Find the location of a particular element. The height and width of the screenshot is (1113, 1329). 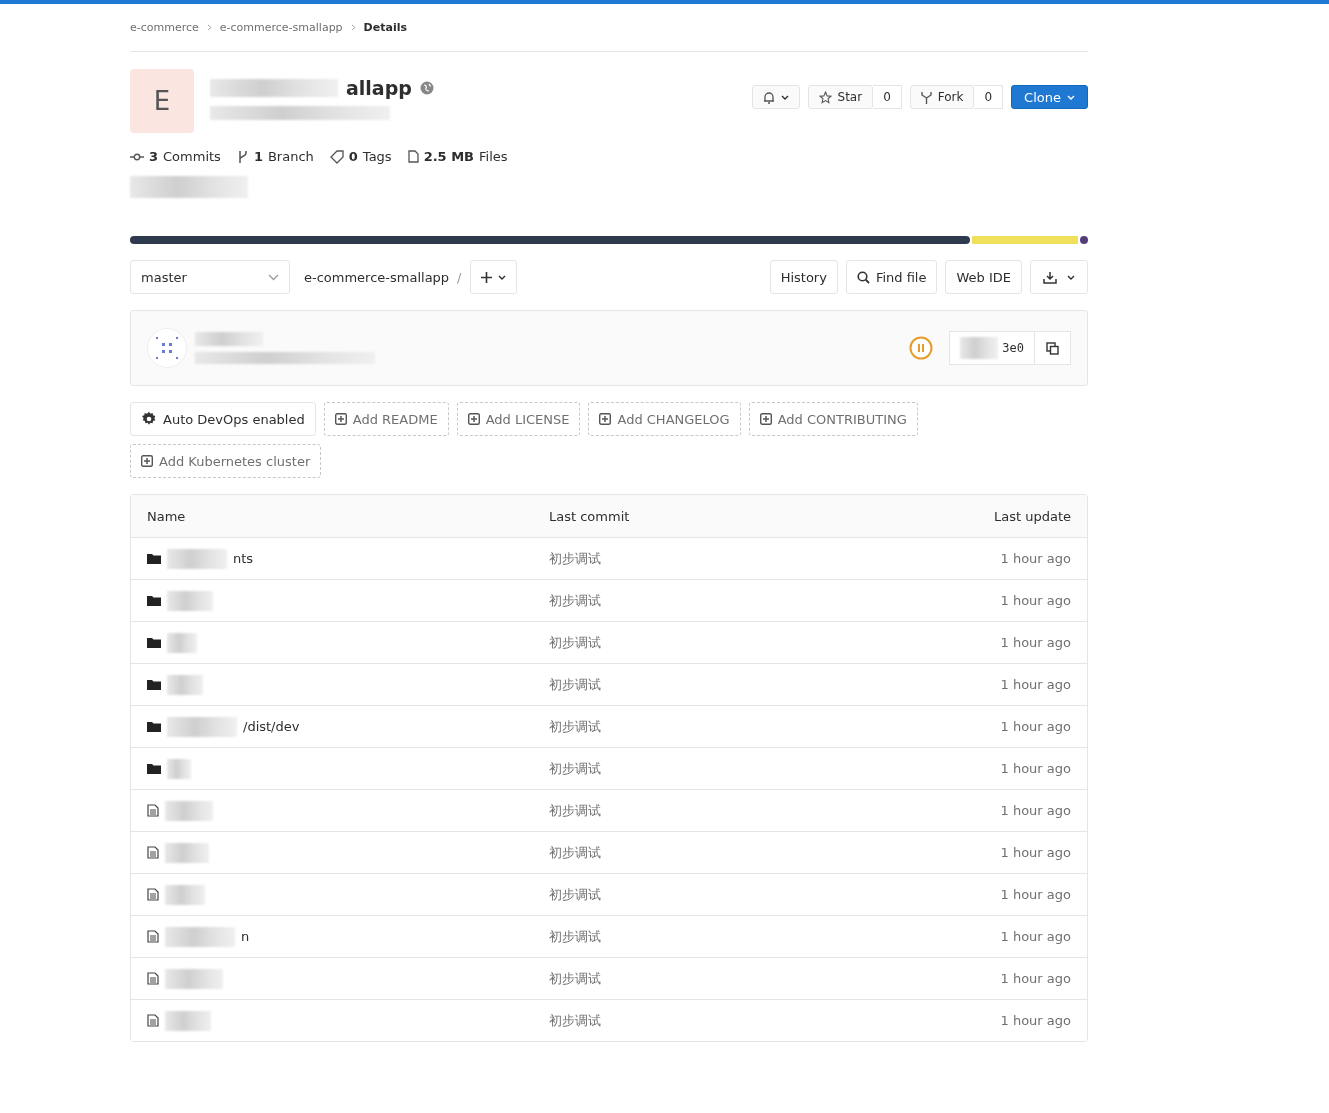

sha-text: 3e0 is located at coordinates (1013, 348).